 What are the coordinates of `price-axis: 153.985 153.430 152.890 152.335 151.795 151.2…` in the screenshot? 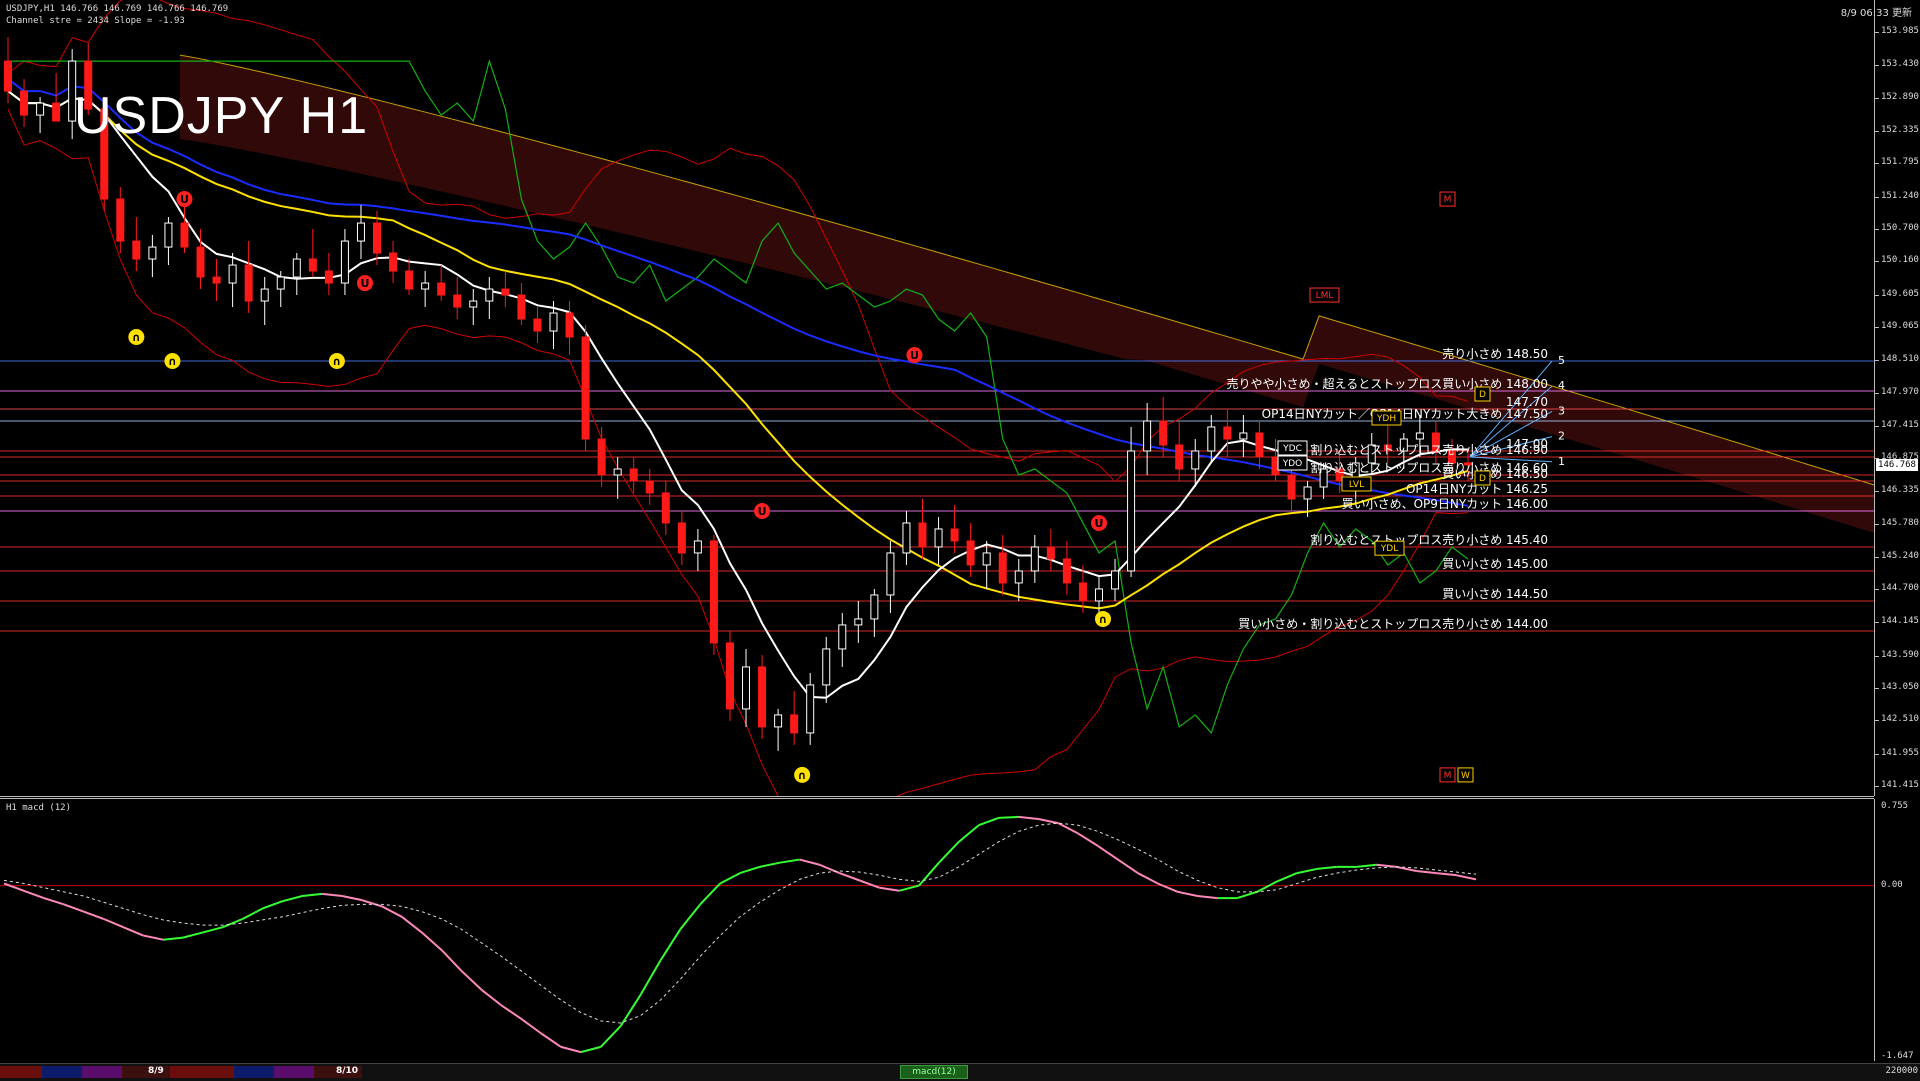 It's located at (1897, 398).